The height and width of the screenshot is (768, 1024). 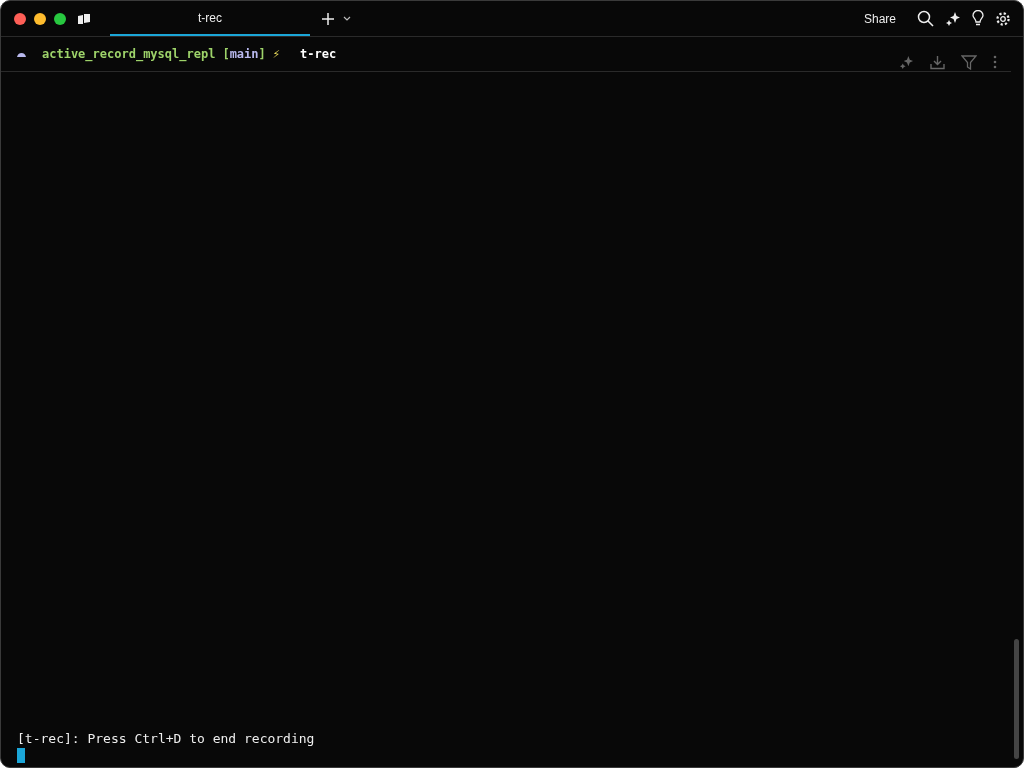 What do you see at coordinates (978, 18) in the screenshot?
I see `lightbulb-icon` at bounding box center [978, 18].